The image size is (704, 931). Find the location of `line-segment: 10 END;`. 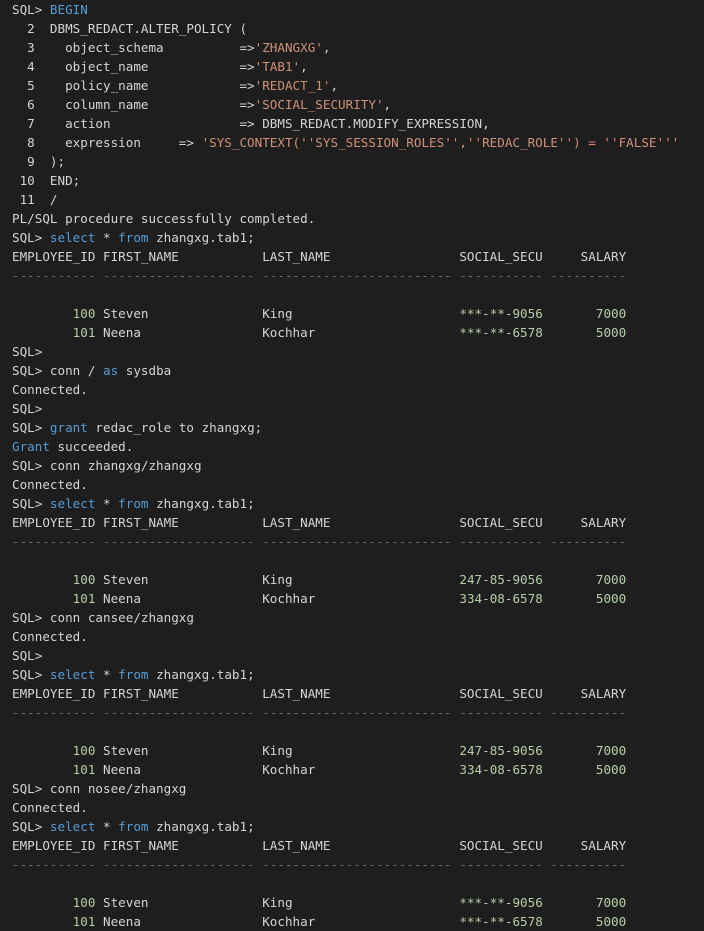

line-segment: 10 END; is located at coordinates (46, 180).